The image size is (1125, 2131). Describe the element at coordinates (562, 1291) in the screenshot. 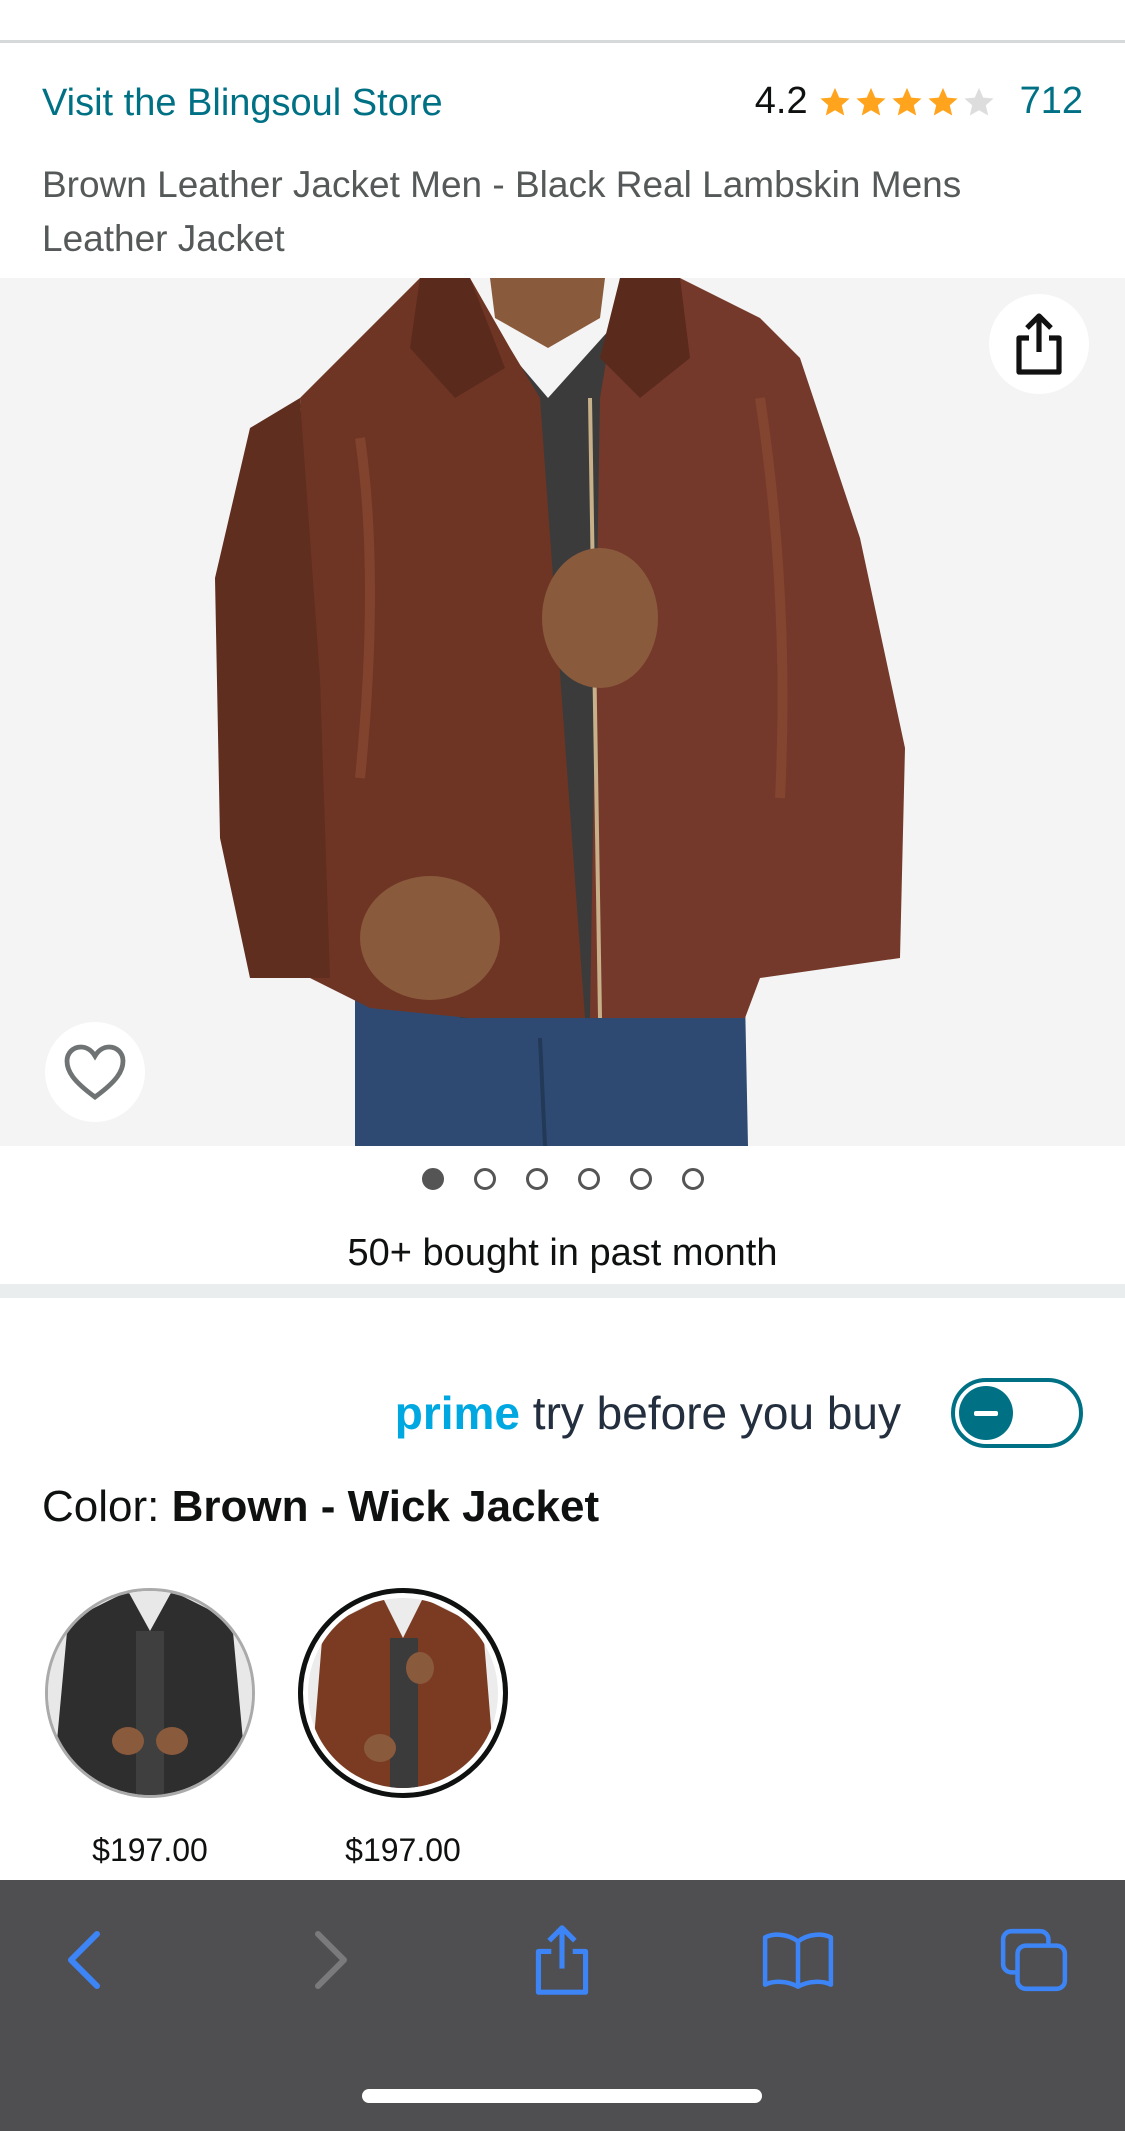

I see `section-divider` at that location.